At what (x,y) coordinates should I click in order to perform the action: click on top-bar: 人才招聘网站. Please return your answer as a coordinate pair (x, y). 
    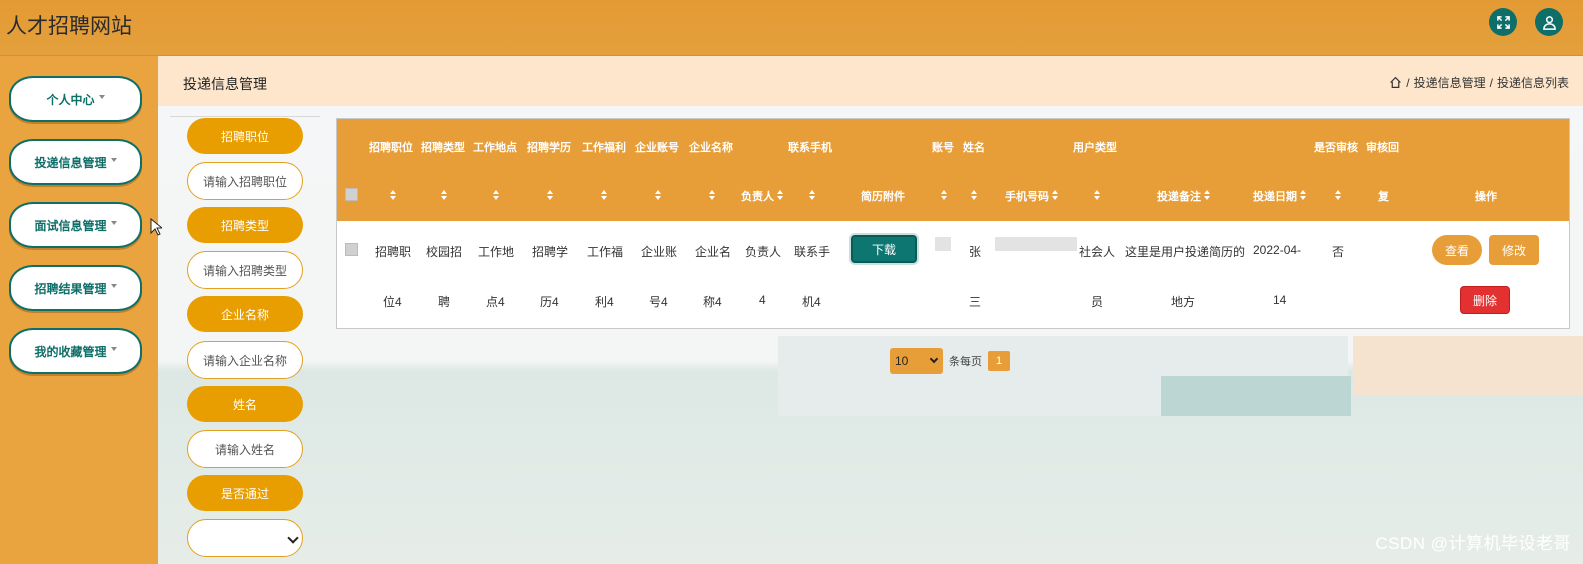
    Looking at the image, I should click on (791, 28).